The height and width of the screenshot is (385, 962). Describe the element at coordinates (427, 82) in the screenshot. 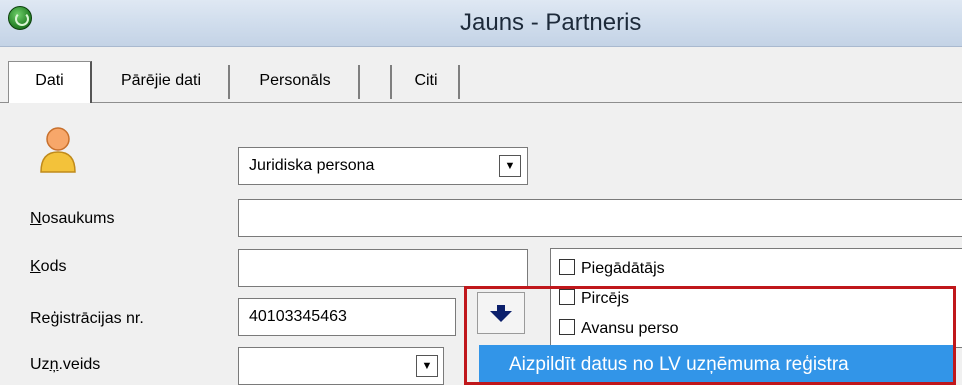

I see `tab-citi: Citi` at that location.